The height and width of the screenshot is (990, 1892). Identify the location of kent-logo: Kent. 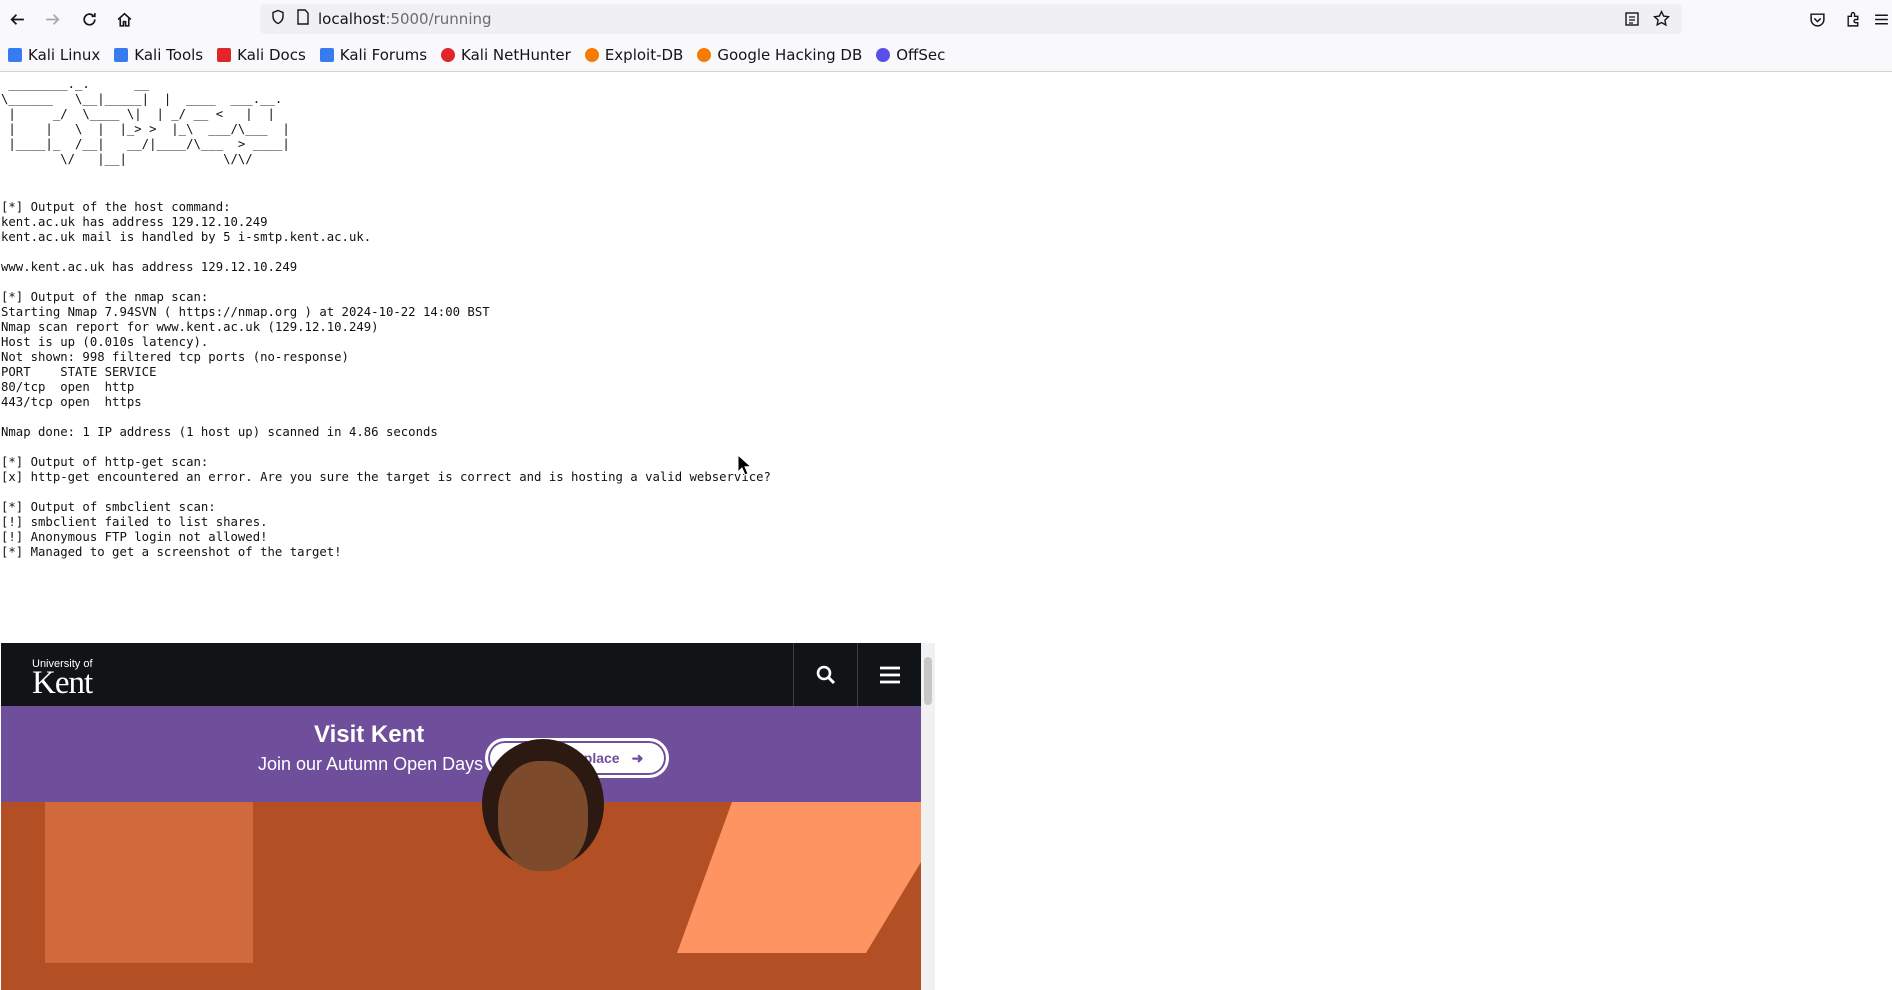
(62, 683).